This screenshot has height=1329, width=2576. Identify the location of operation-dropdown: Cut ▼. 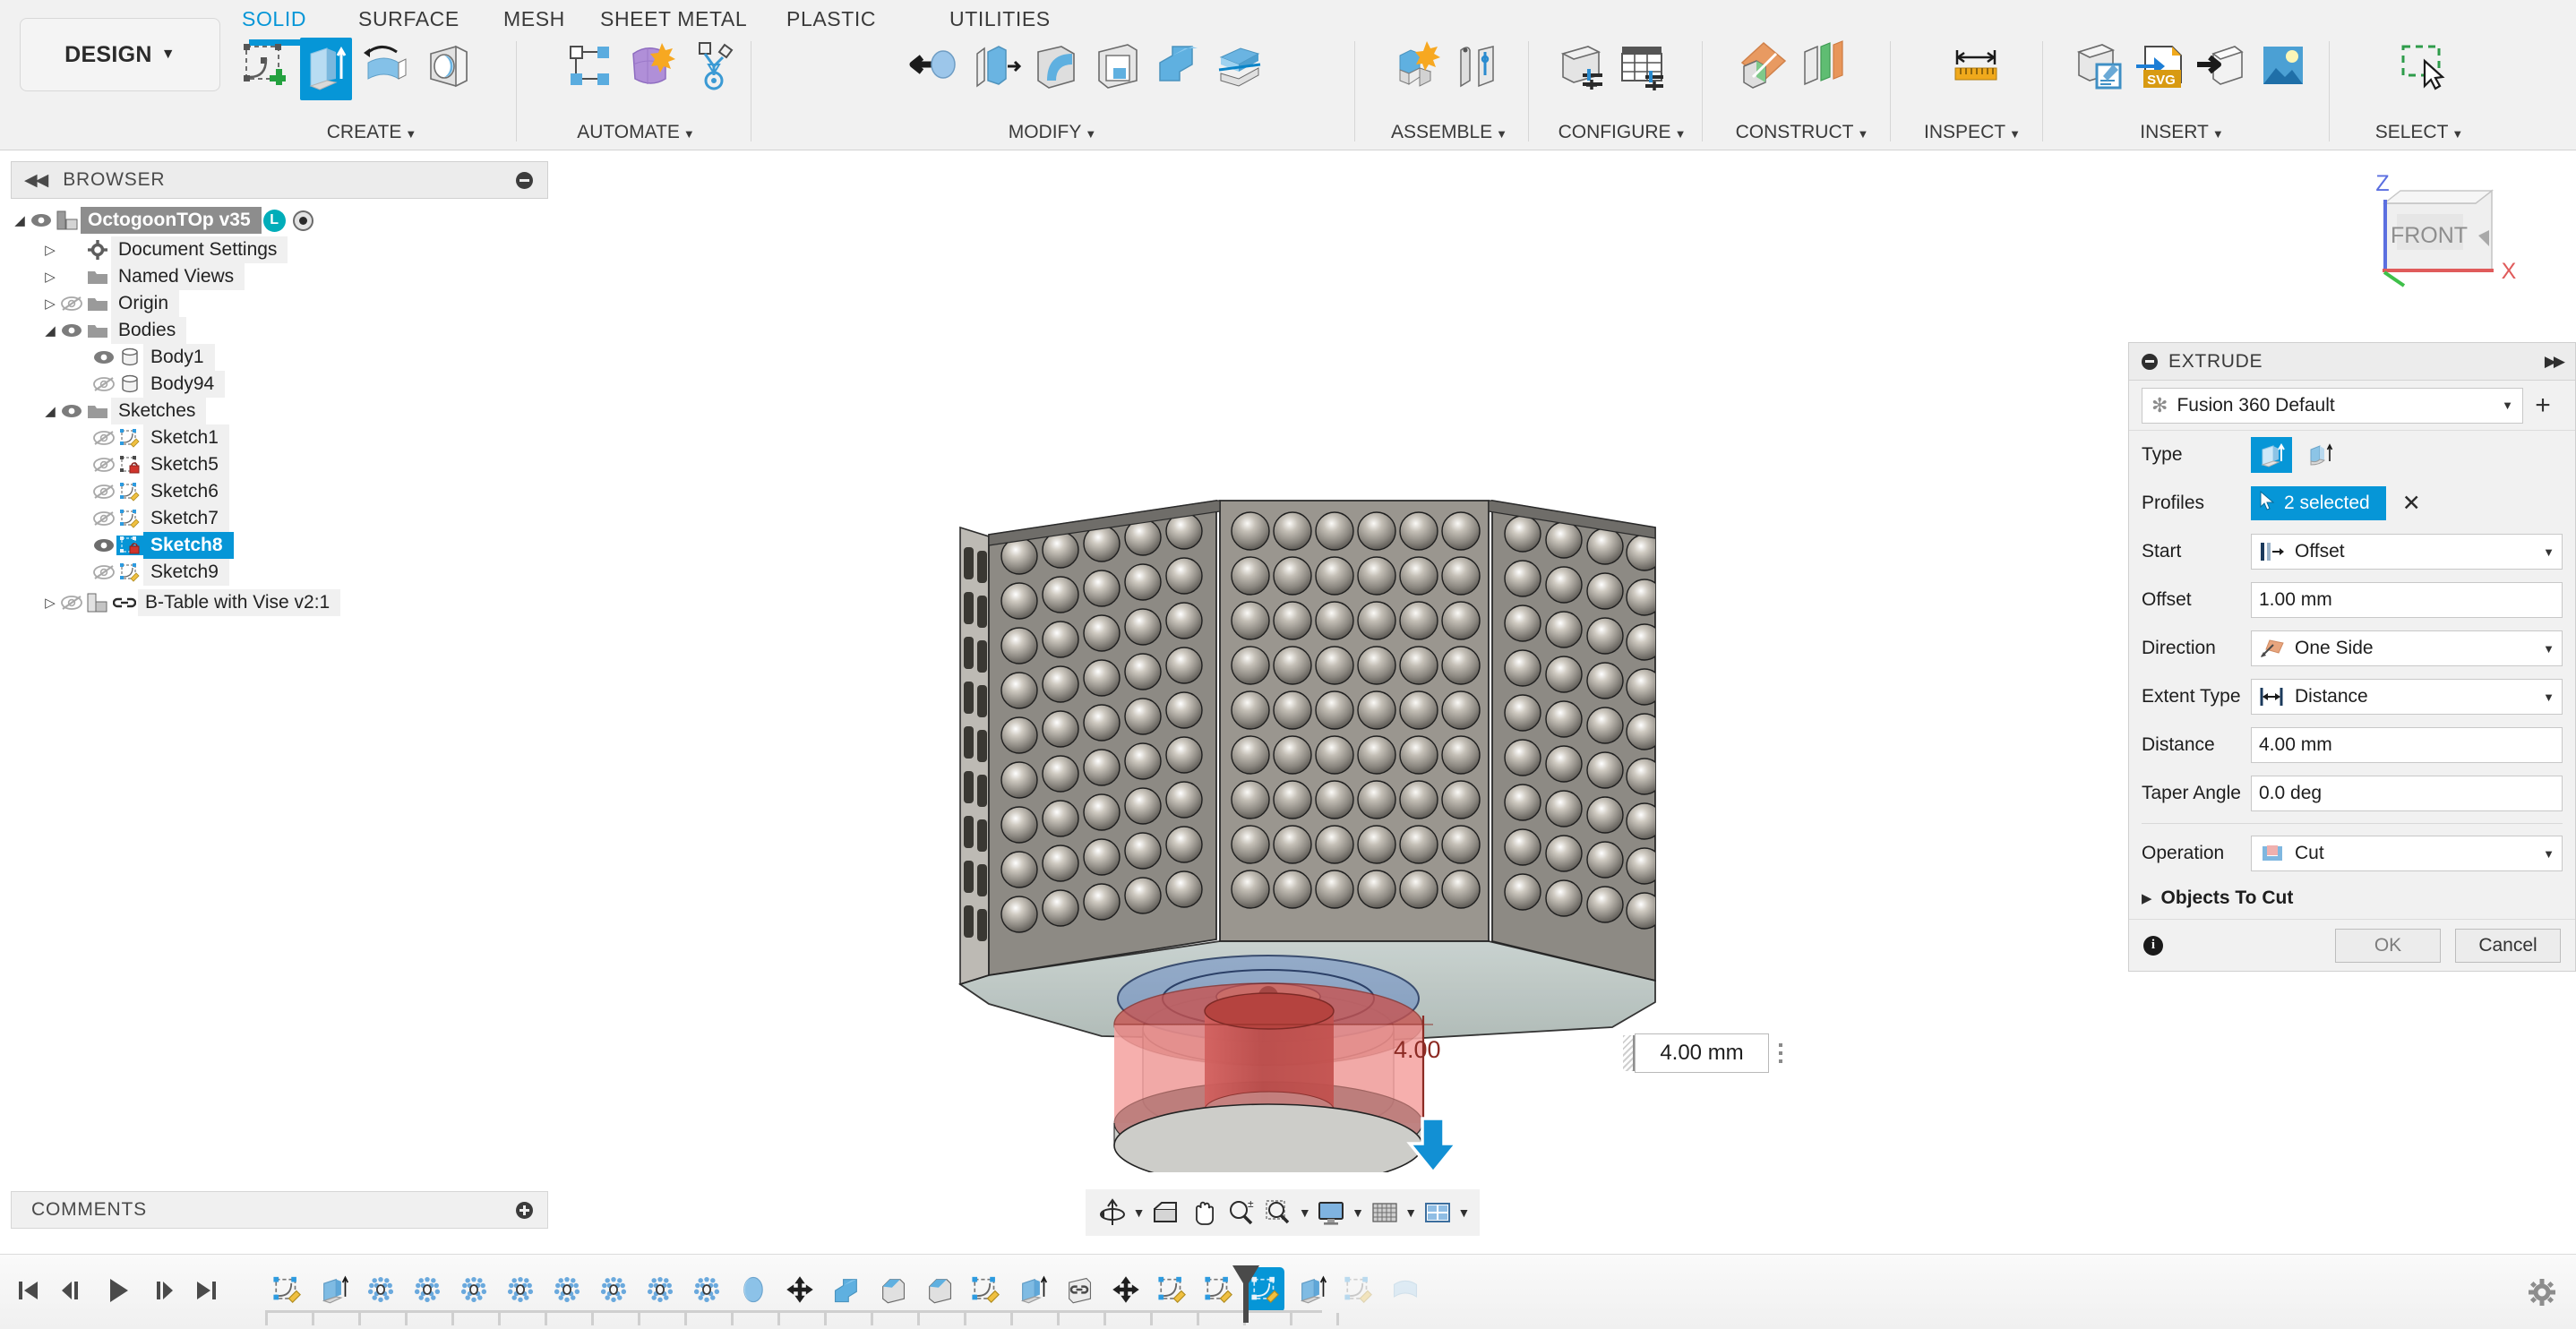
(2407, 853).